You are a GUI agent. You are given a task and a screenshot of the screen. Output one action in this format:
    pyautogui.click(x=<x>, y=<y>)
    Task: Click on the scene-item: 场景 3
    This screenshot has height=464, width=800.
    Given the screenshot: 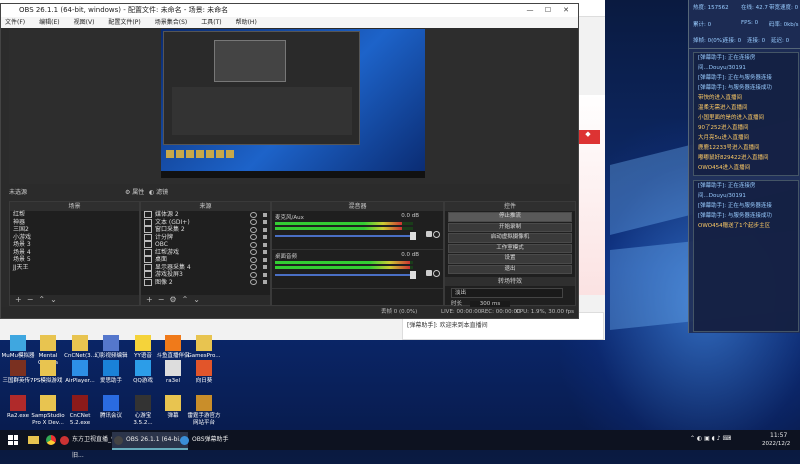 What is the action you would take?
    pyautogui.click(x=74, y=245)
    